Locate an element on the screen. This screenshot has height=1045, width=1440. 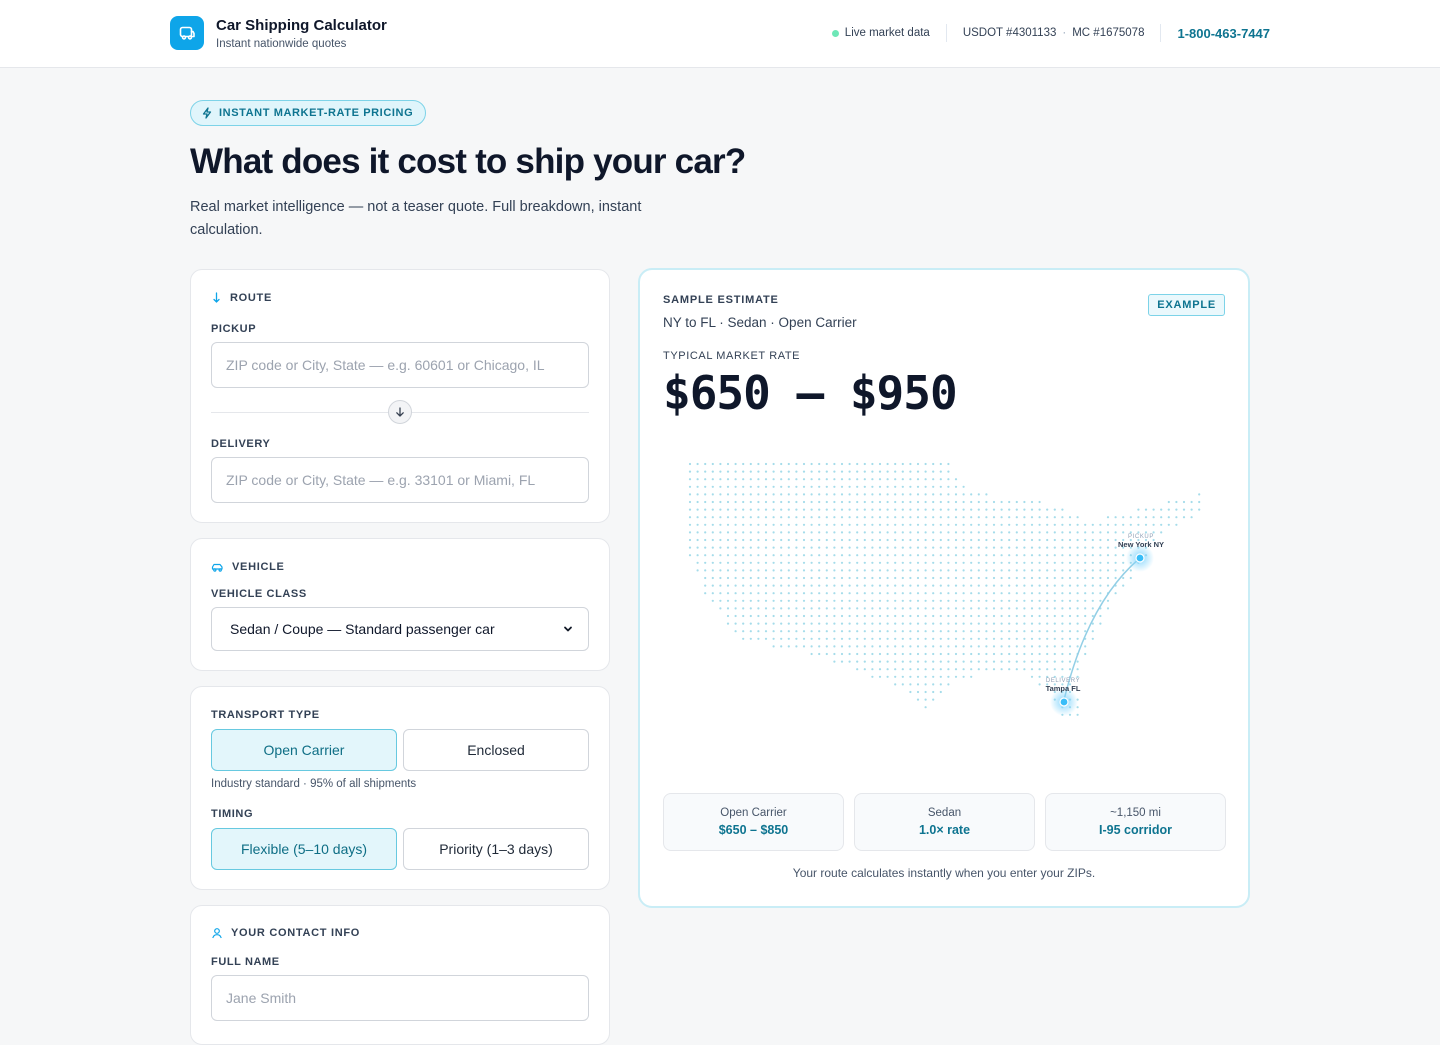
pickup-input is located at coordinates (400, 365).